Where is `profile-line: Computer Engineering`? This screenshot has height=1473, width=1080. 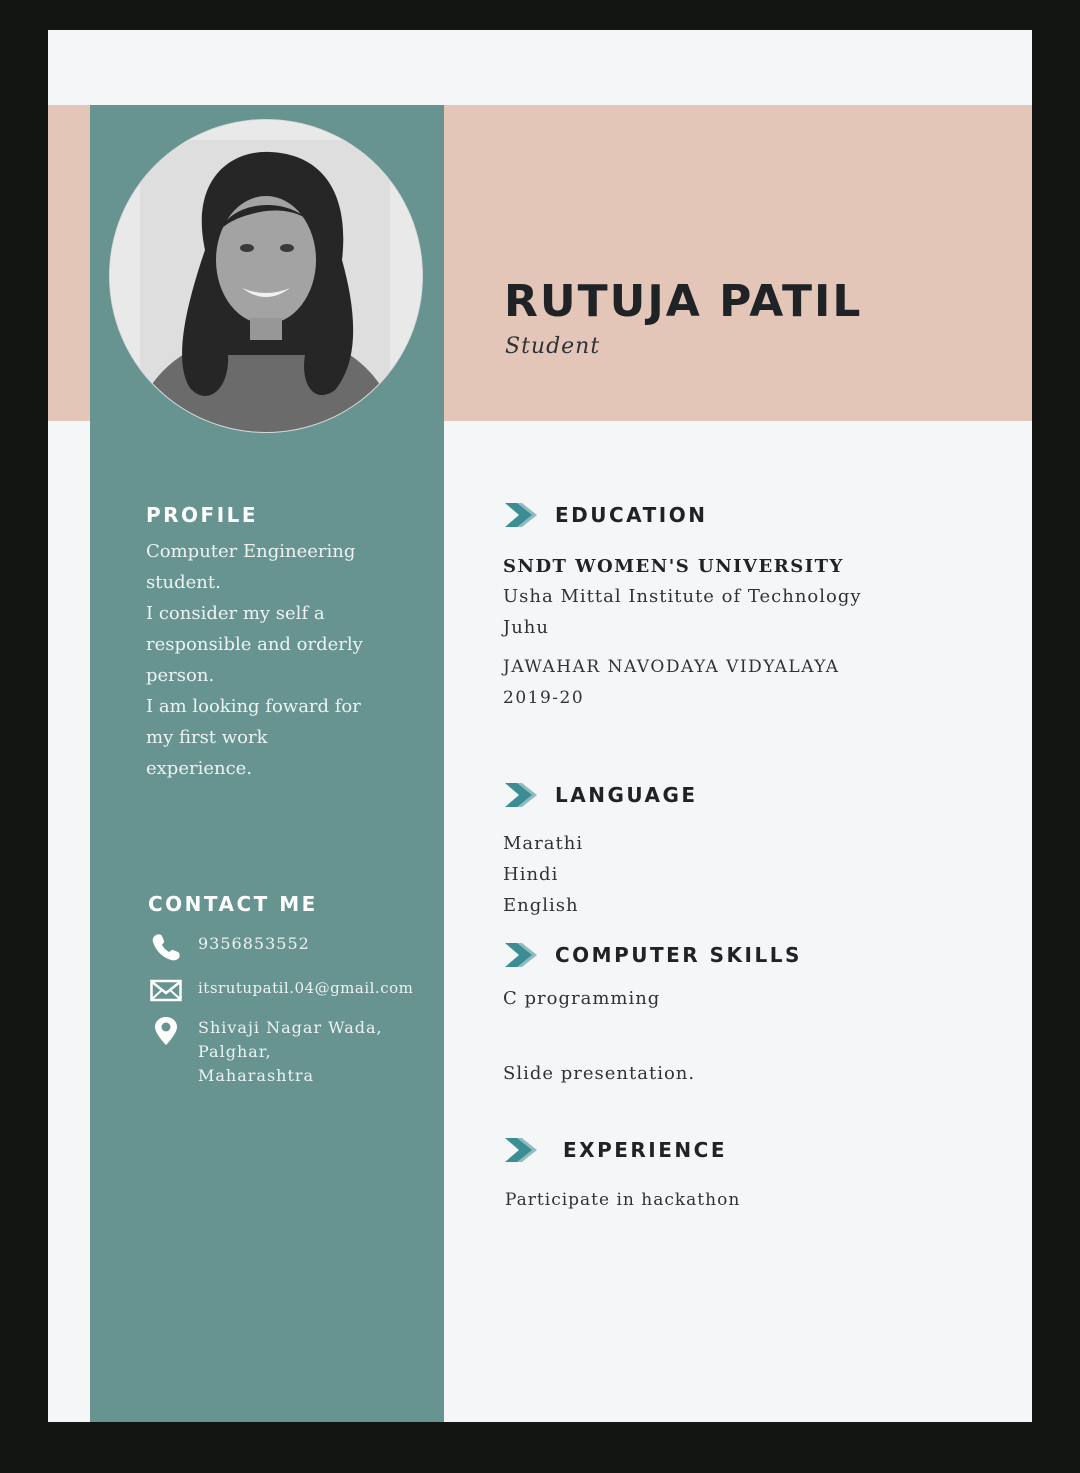
profile-line: Computer Engineering is located at coordinates (251, 551).